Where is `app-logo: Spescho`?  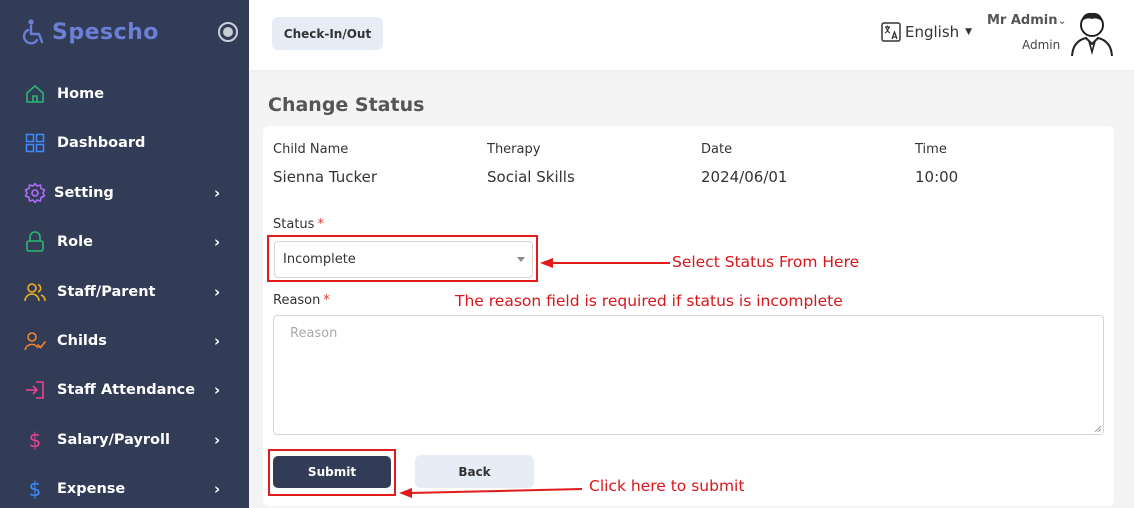 app-logo: Spescho is located at coordinates (90, 32).